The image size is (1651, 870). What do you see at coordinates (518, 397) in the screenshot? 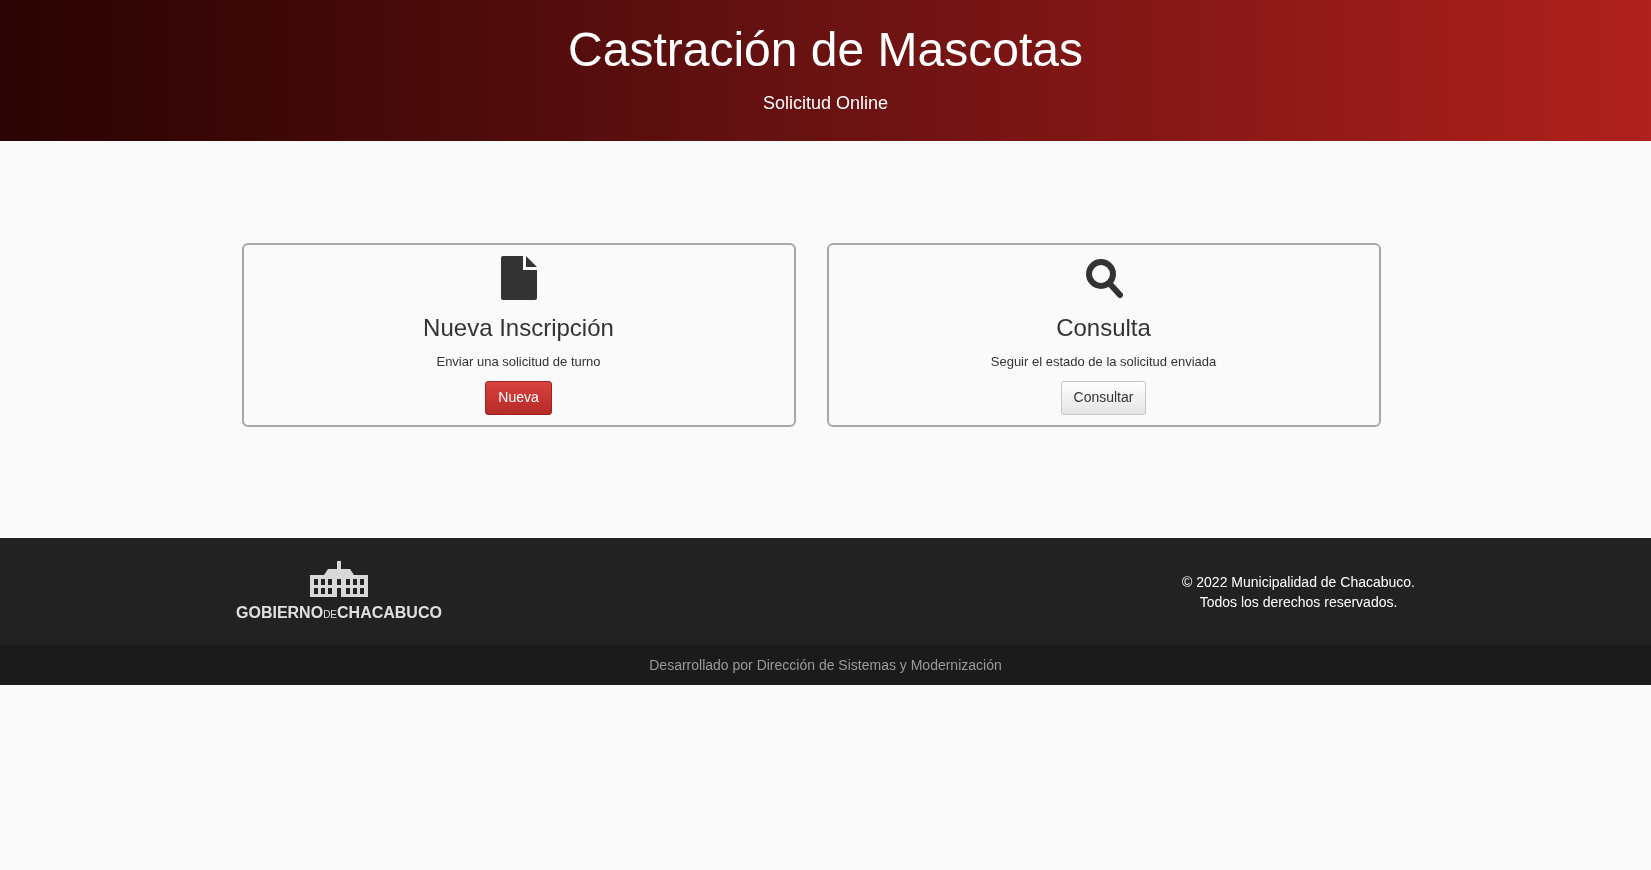
I see `new-button: Nueva` at bounding box center [518, 397].